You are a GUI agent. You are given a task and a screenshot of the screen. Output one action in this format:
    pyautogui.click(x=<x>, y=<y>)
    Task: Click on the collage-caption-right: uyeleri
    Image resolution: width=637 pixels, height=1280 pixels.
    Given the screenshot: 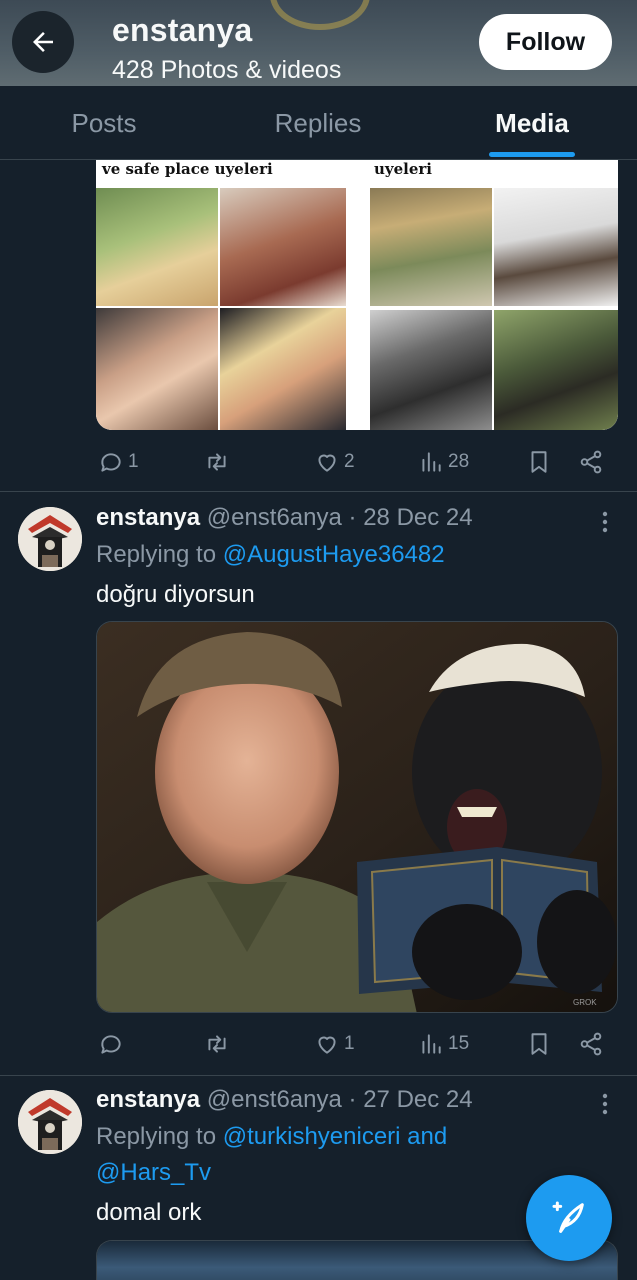 What is the action you would take?
    pyautogui.click(x=403, y=169)
    